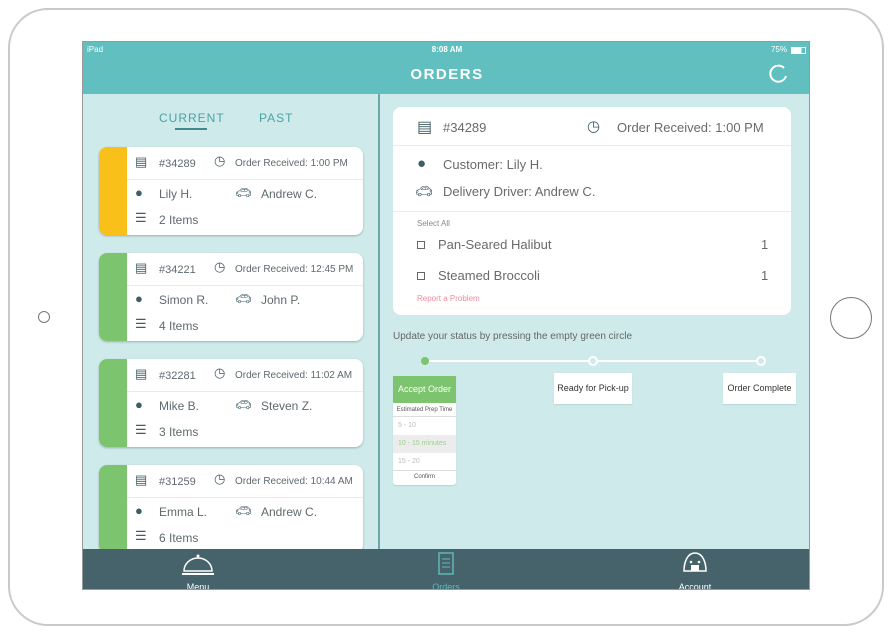 This screenshot has width=891, height=634. I want to click on order-id: #34289, so click(177, 164).